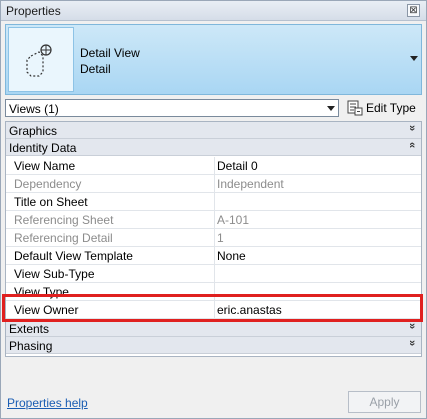 Image resolution: width=427 pixels, height=419 pixels. What do you see at coordinates (233, 220) in the screenshot?
I see `property-value: A-101` at bounding box center [233, 220].